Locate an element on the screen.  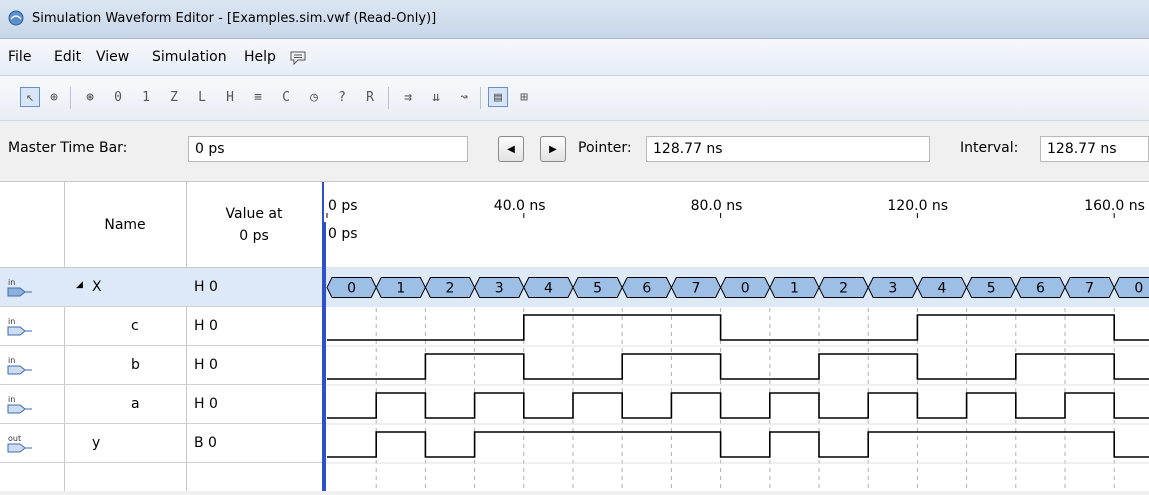
arbitrary-value-icon: R is located at coordinates (370, 97).